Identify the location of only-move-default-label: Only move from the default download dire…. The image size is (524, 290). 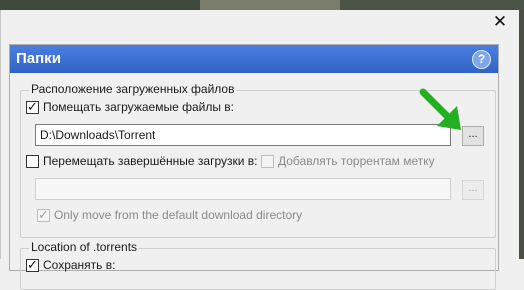
(178, 215).